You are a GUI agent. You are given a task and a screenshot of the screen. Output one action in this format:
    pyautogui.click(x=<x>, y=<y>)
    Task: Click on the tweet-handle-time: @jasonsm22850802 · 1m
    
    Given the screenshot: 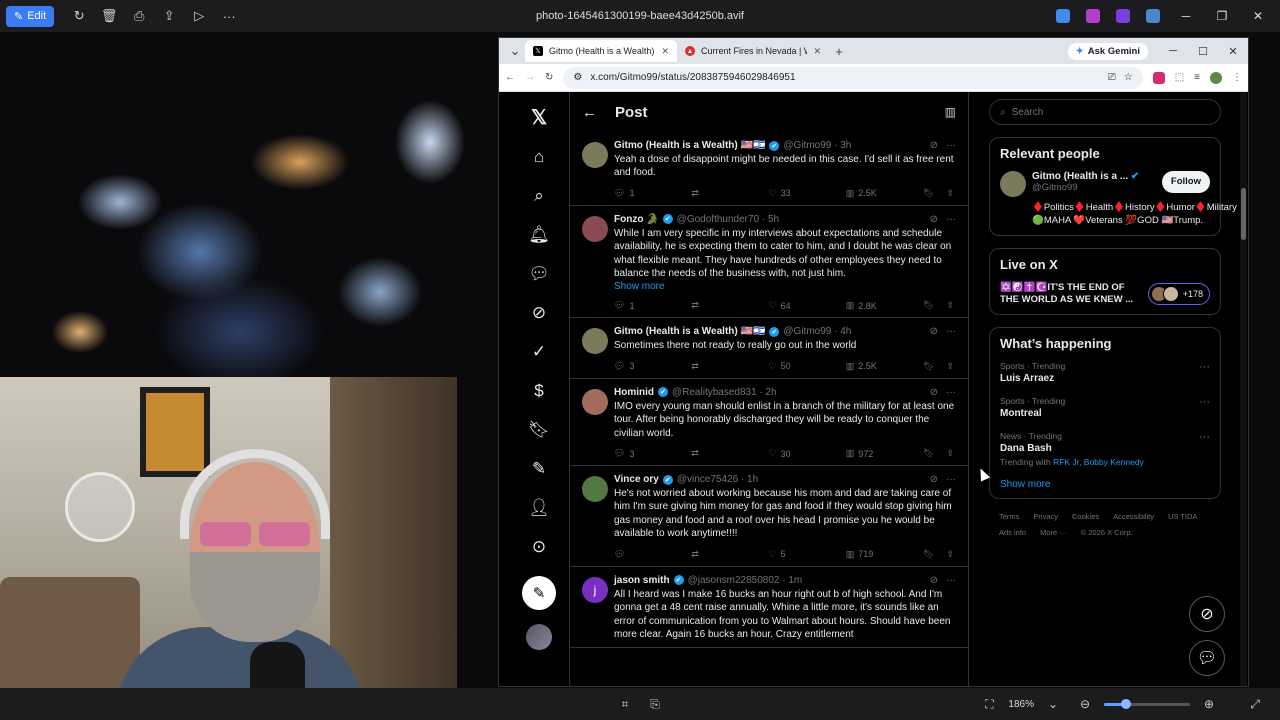 What is the action you would take?
    pyautogui.click(x=745, y=580)
    